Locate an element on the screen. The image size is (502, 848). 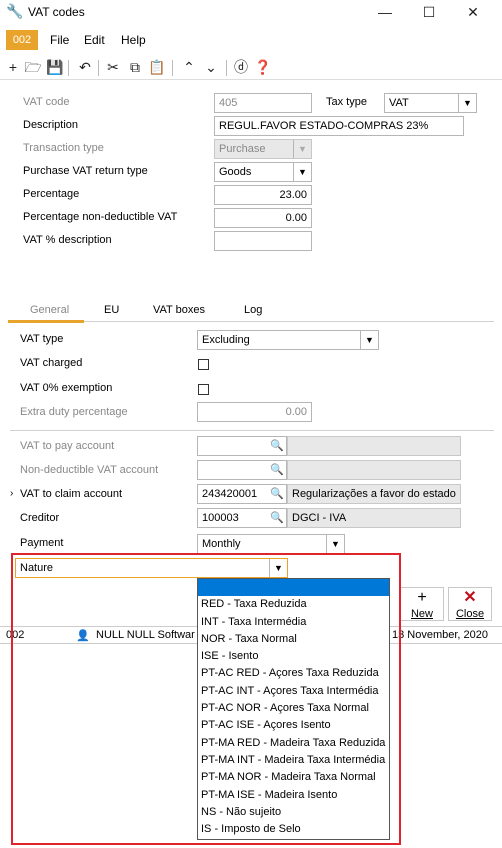
close-window-button: ✕ is located at coordinates (473, 12).